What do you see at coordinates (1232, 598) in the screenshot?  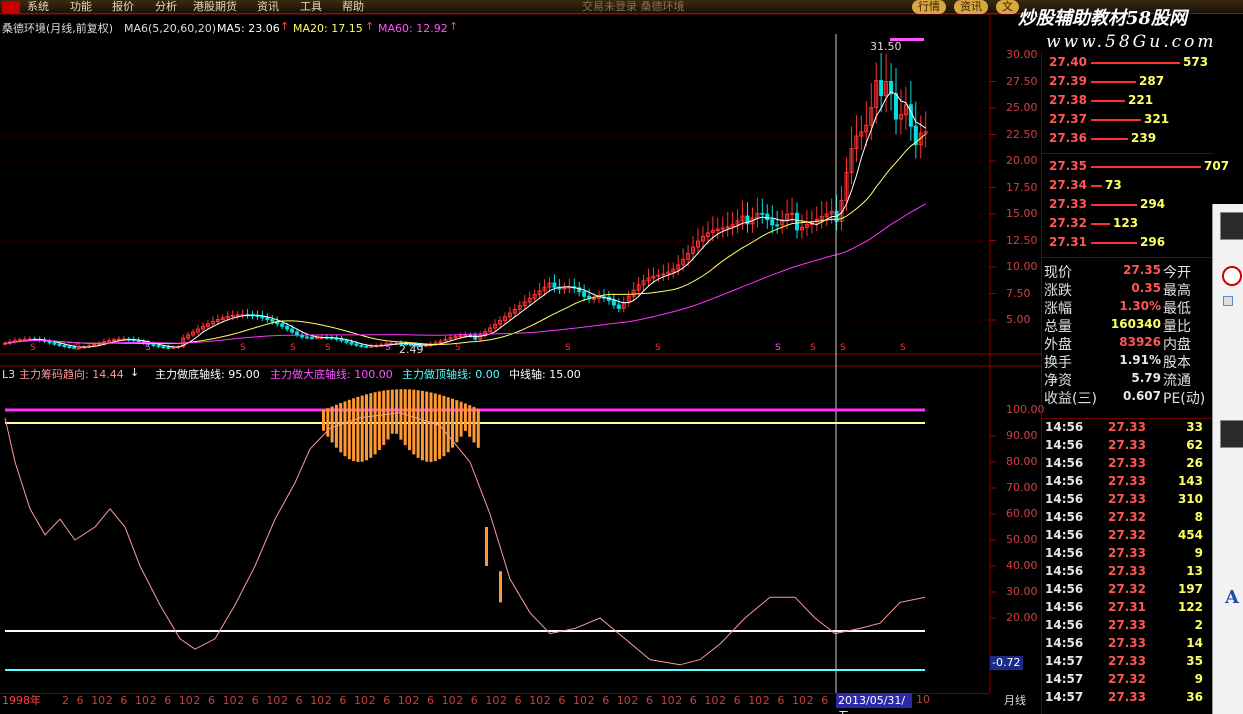 I see `font-a-icon: A` at bounding box center [1232, 598].